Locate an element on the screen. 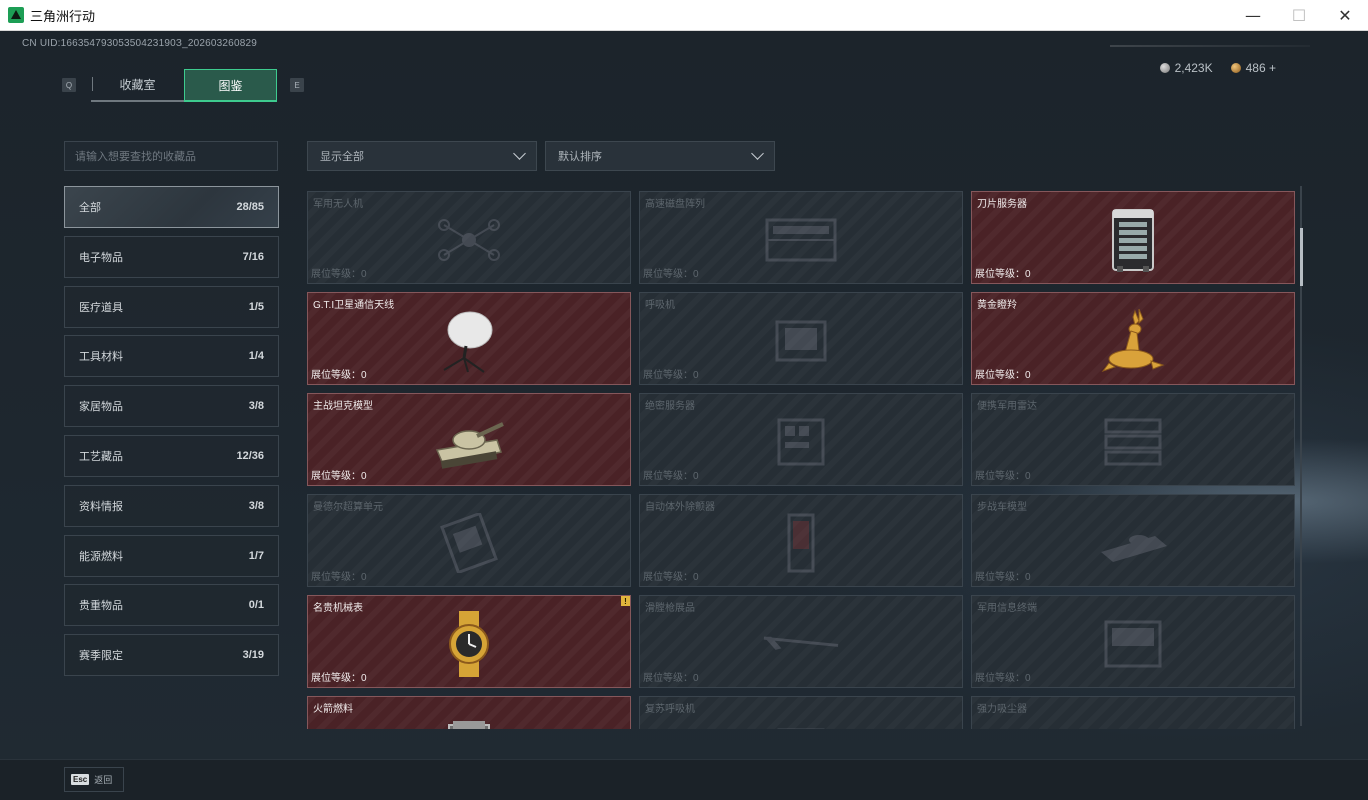 The height and width of the screenshot is (800, 1368). collectible-name: 军用无人机 is located at coordinates (338, 204).